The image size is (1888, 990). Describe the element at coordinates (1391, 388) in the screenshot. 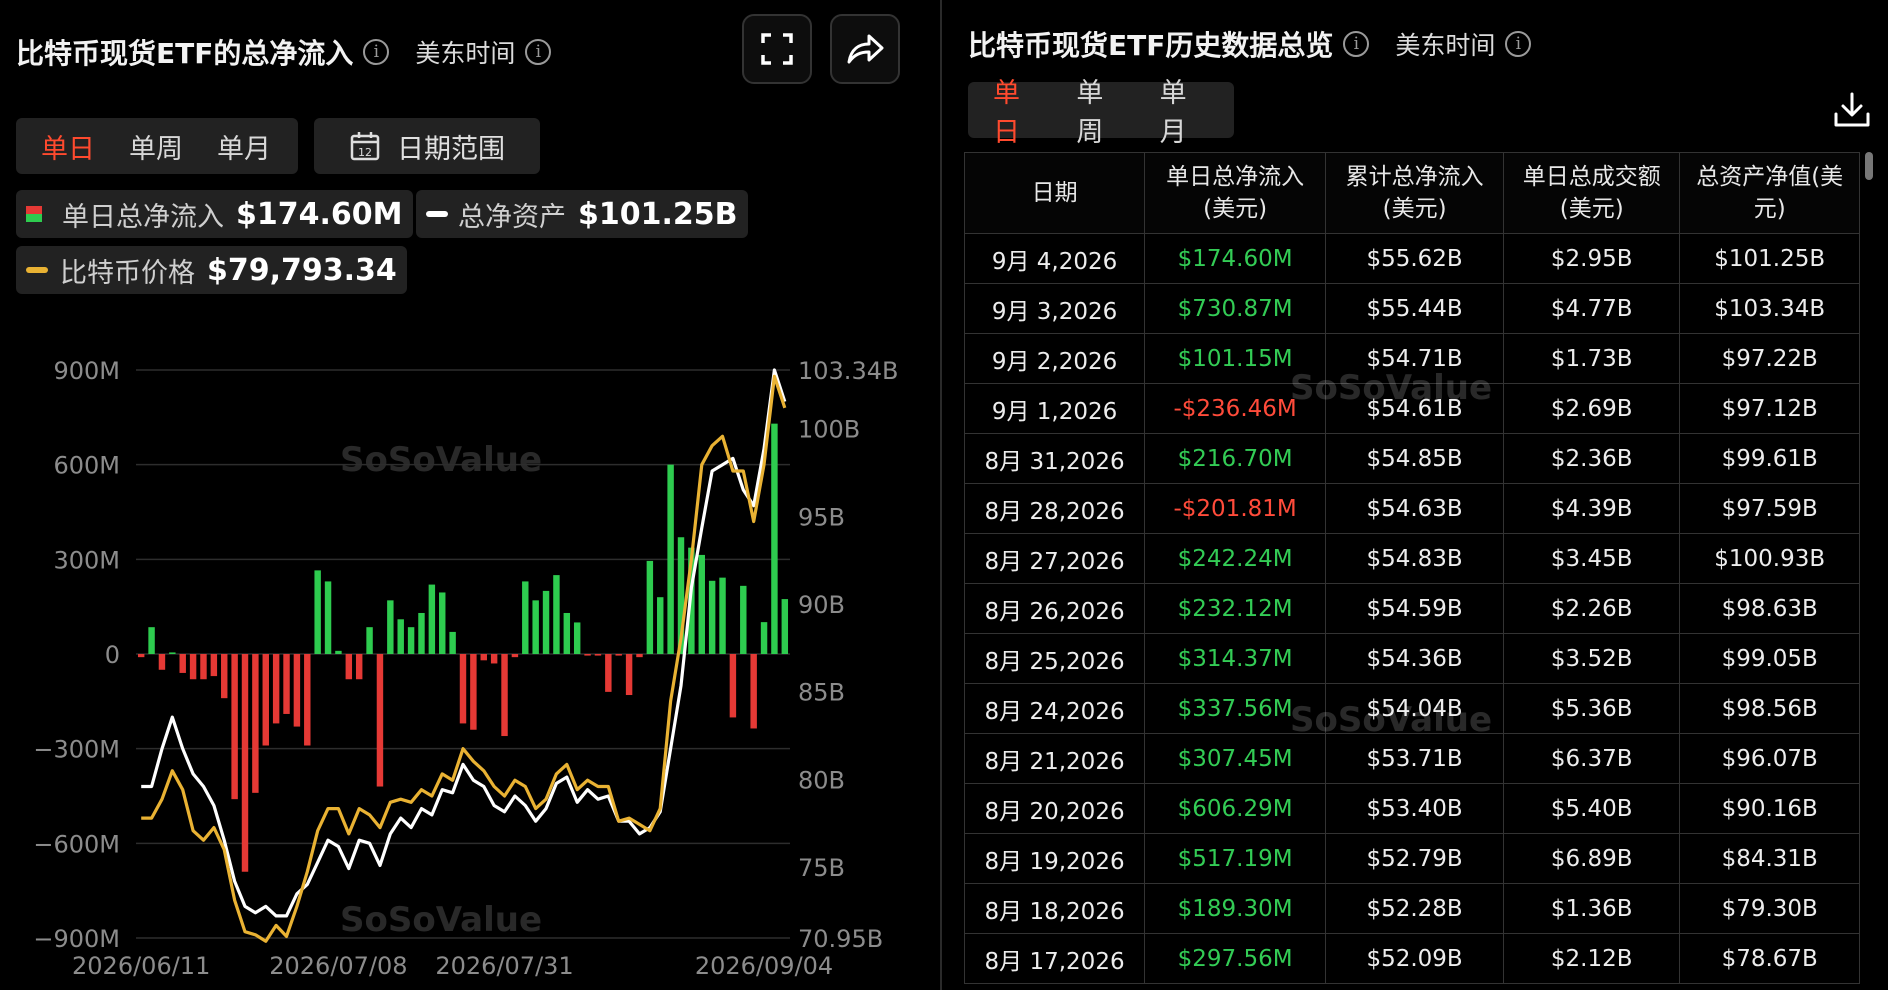

I see `watermark: SoSoValue` at that location.